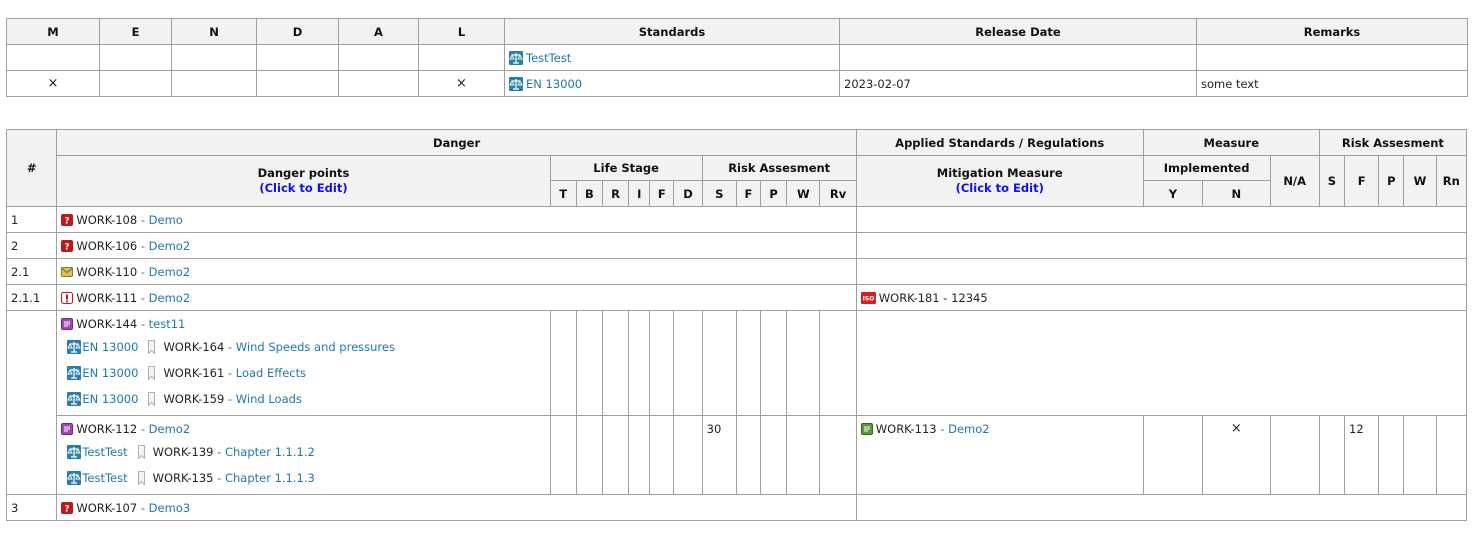  Describe the element at coordinates (1391, 455) in the screenshot. I see `risk2-p` at that location.